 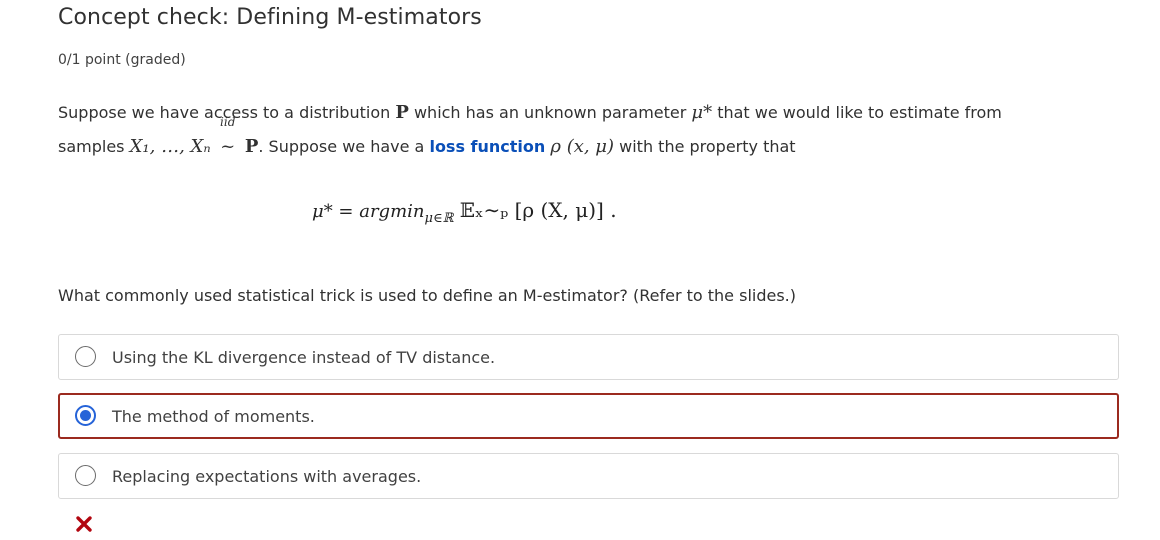 I want to click on radio-button-selected, so click(x=85, y=415).